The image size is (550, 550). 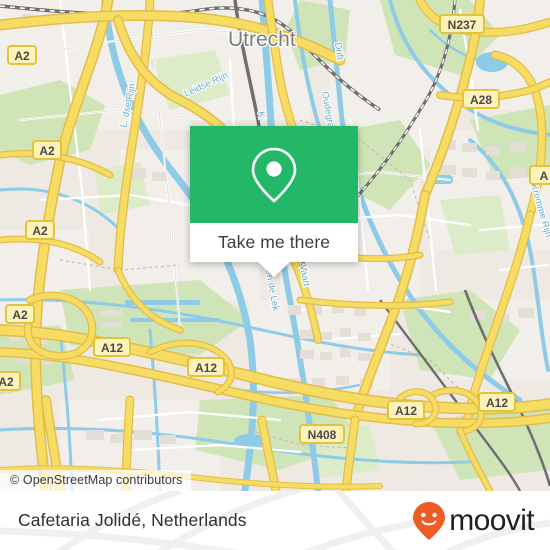 I want to click on card-header, so click(x=274, y=174).